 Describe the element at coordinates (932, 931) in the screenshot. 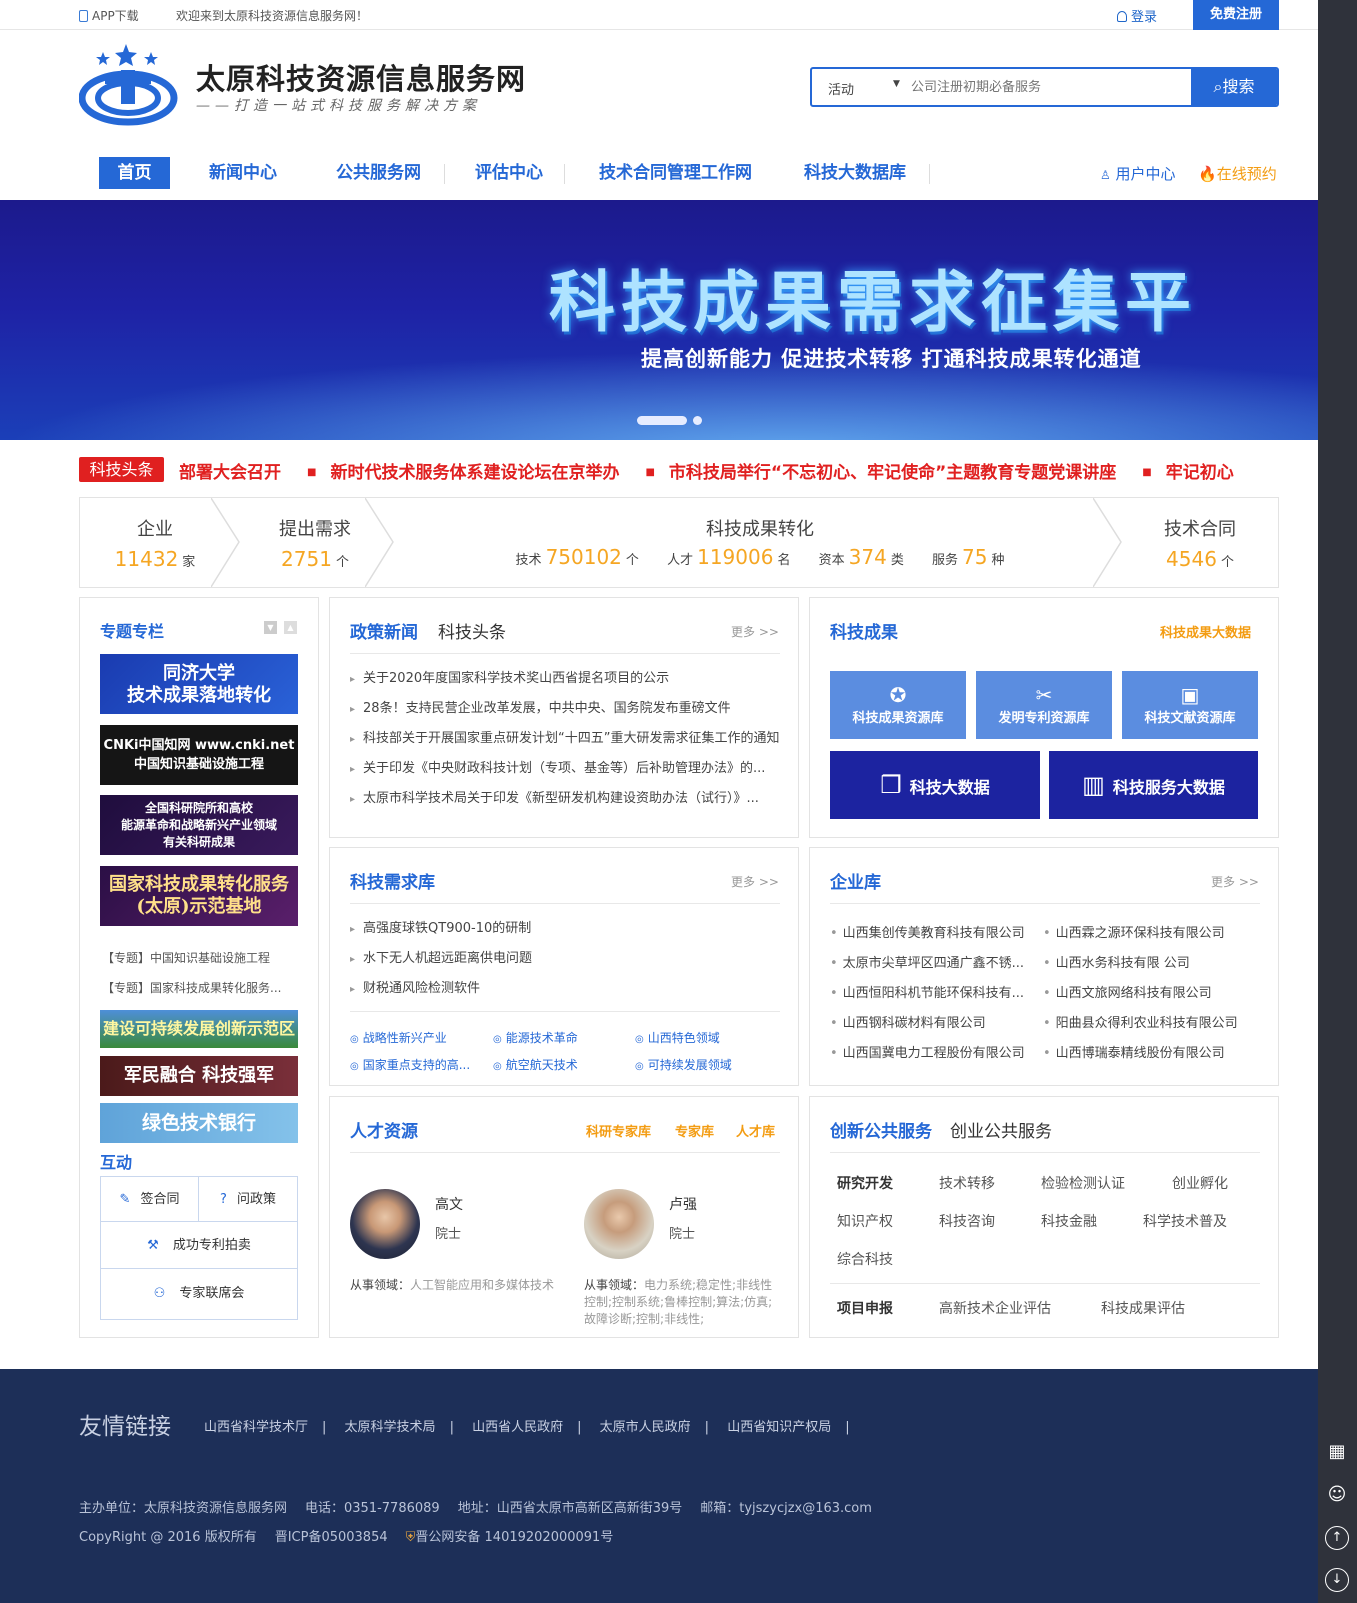

I see `enterprise-item: 山西集创传美教育科技有限公司` at that location.